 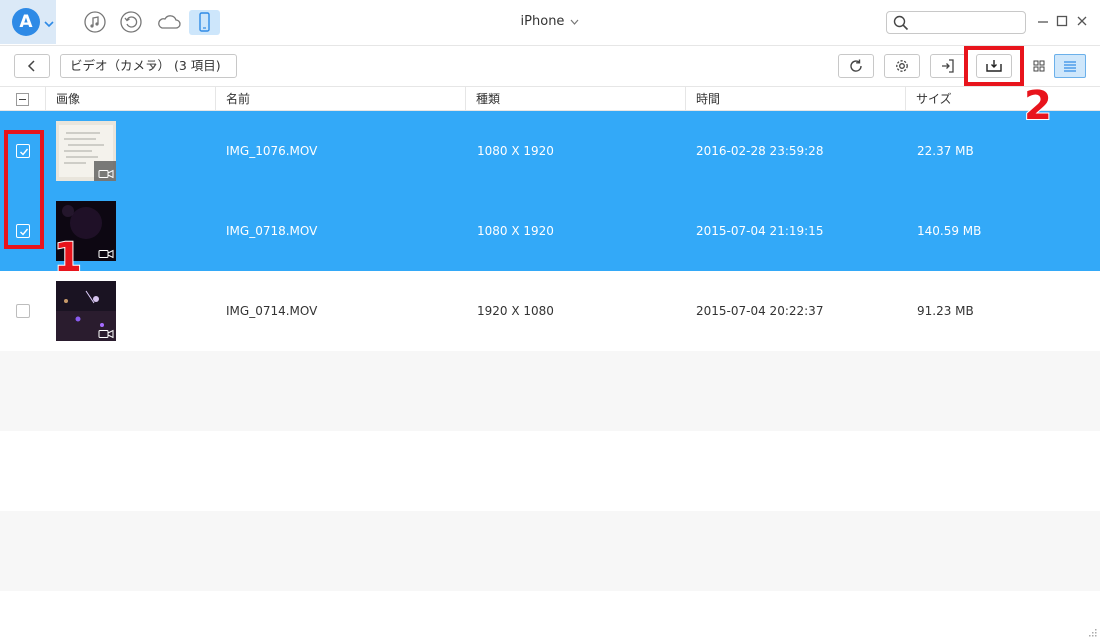 I want to click on grid-view-icon, so click(x=1039, y=66).